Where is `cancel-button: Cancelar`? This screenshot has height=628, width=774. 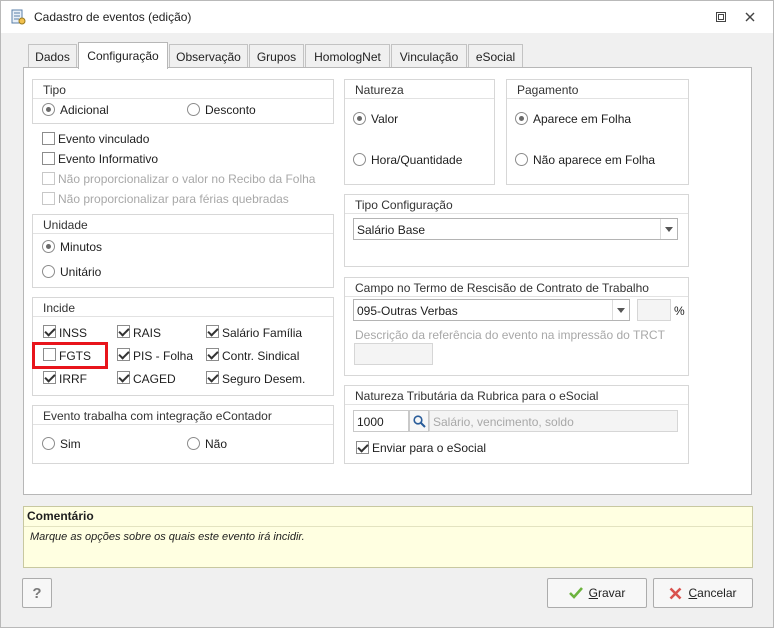
cancel-button: Cancelar is located at coordinates (703, 593).